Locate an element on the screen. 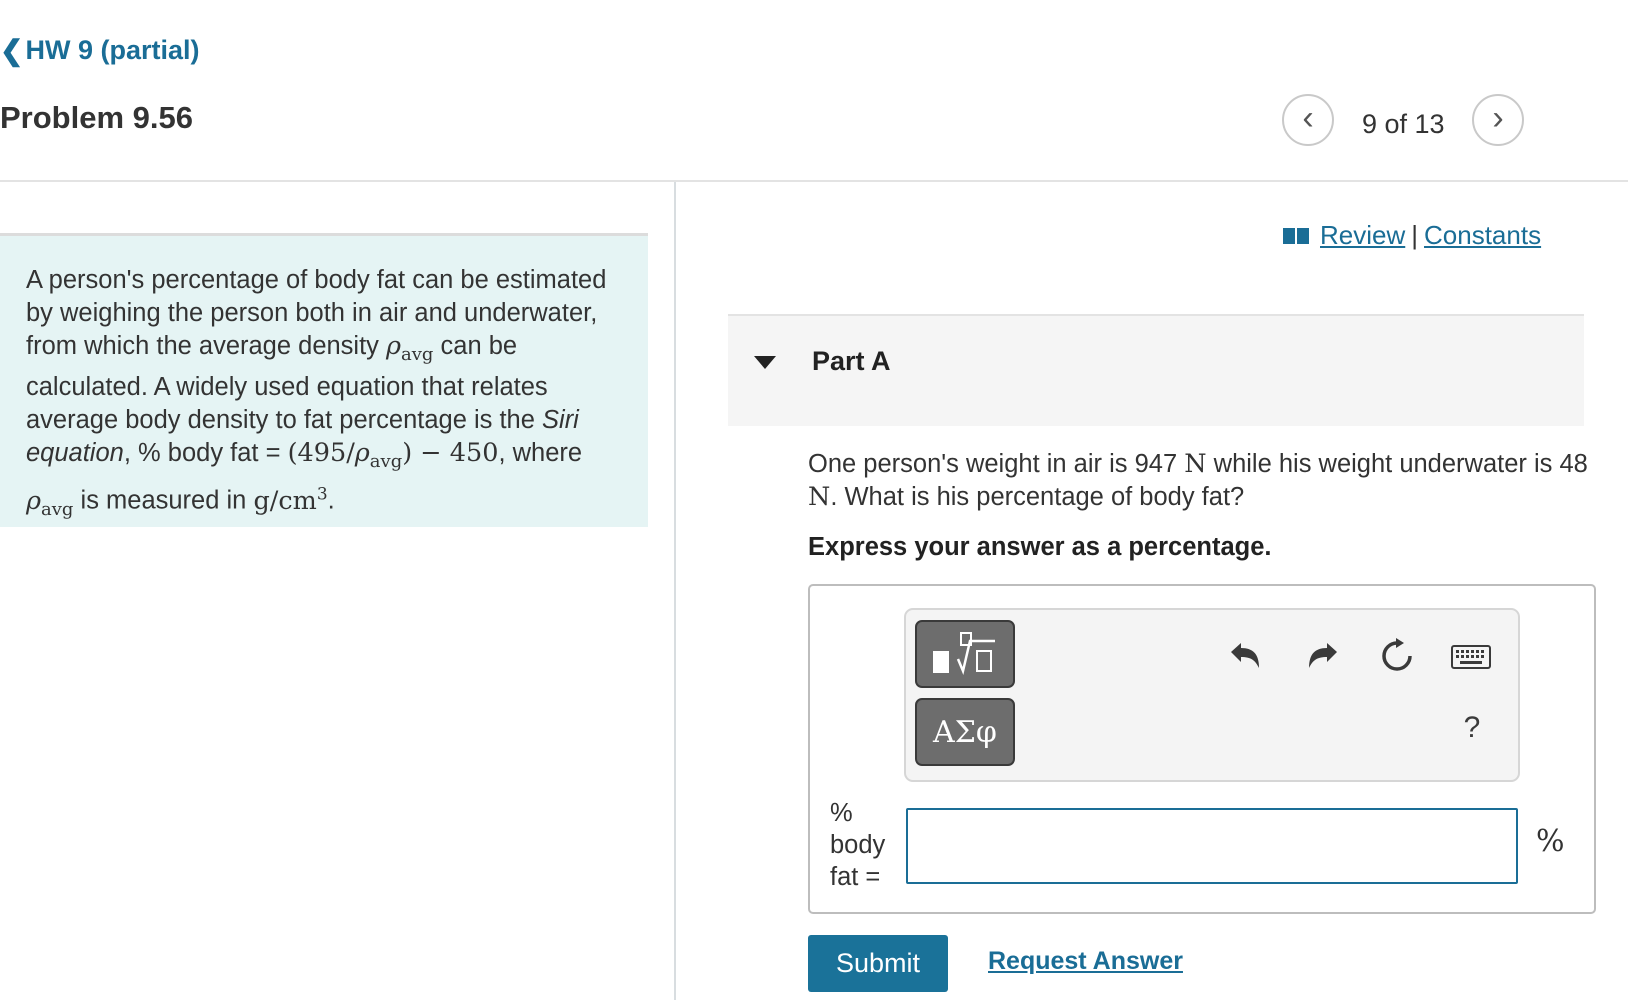 The height and width of the screenshot is (1000, 1628). templates-button is located at coordinates (965, 654).